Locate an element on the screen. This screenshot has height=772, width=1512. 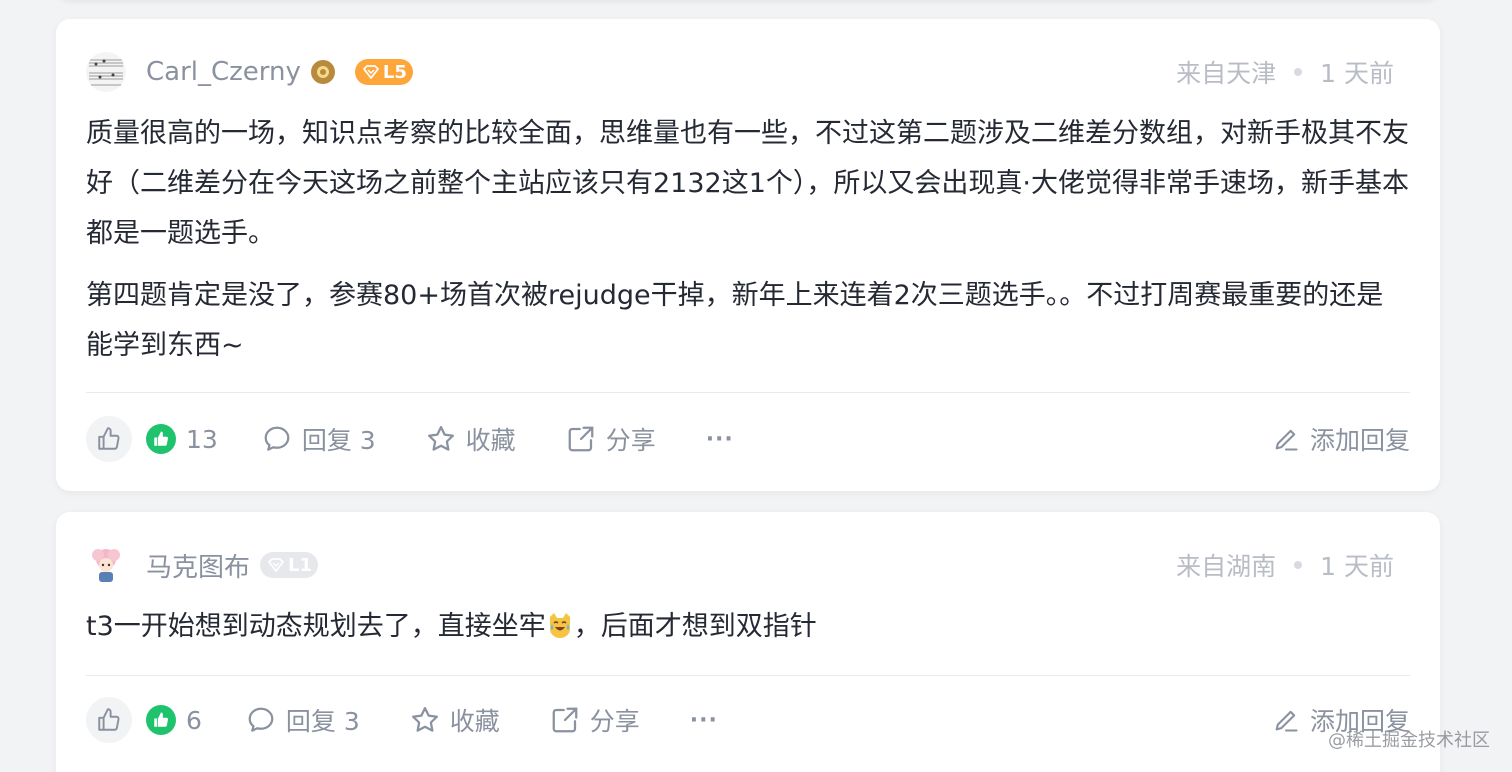
comment-meta: 来自湖南 1 天前 is located at coordinates (1293, 565).